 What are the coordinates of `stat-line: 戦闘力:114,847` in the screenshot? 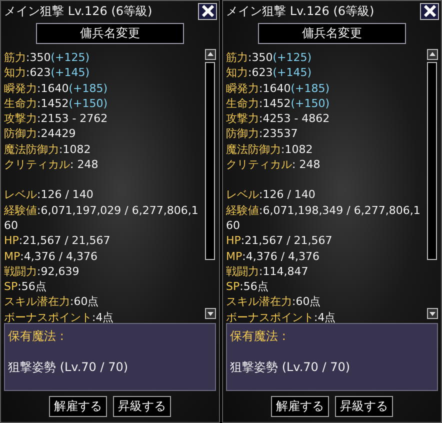 It's located at (268, 272).